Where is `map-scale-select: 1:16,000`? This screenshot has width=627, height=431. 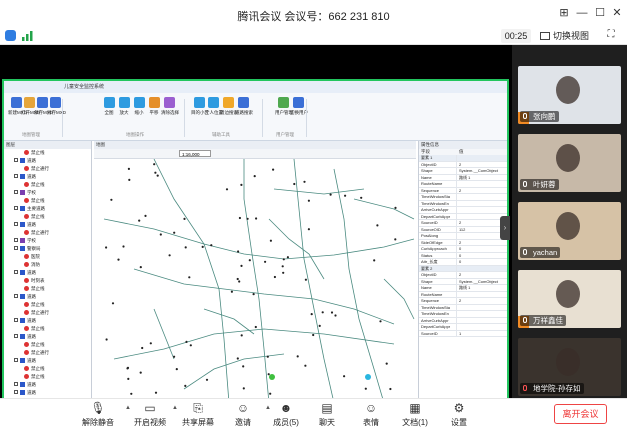
map-scale-select: 1:16,000 is located at coordinates (195, 153).